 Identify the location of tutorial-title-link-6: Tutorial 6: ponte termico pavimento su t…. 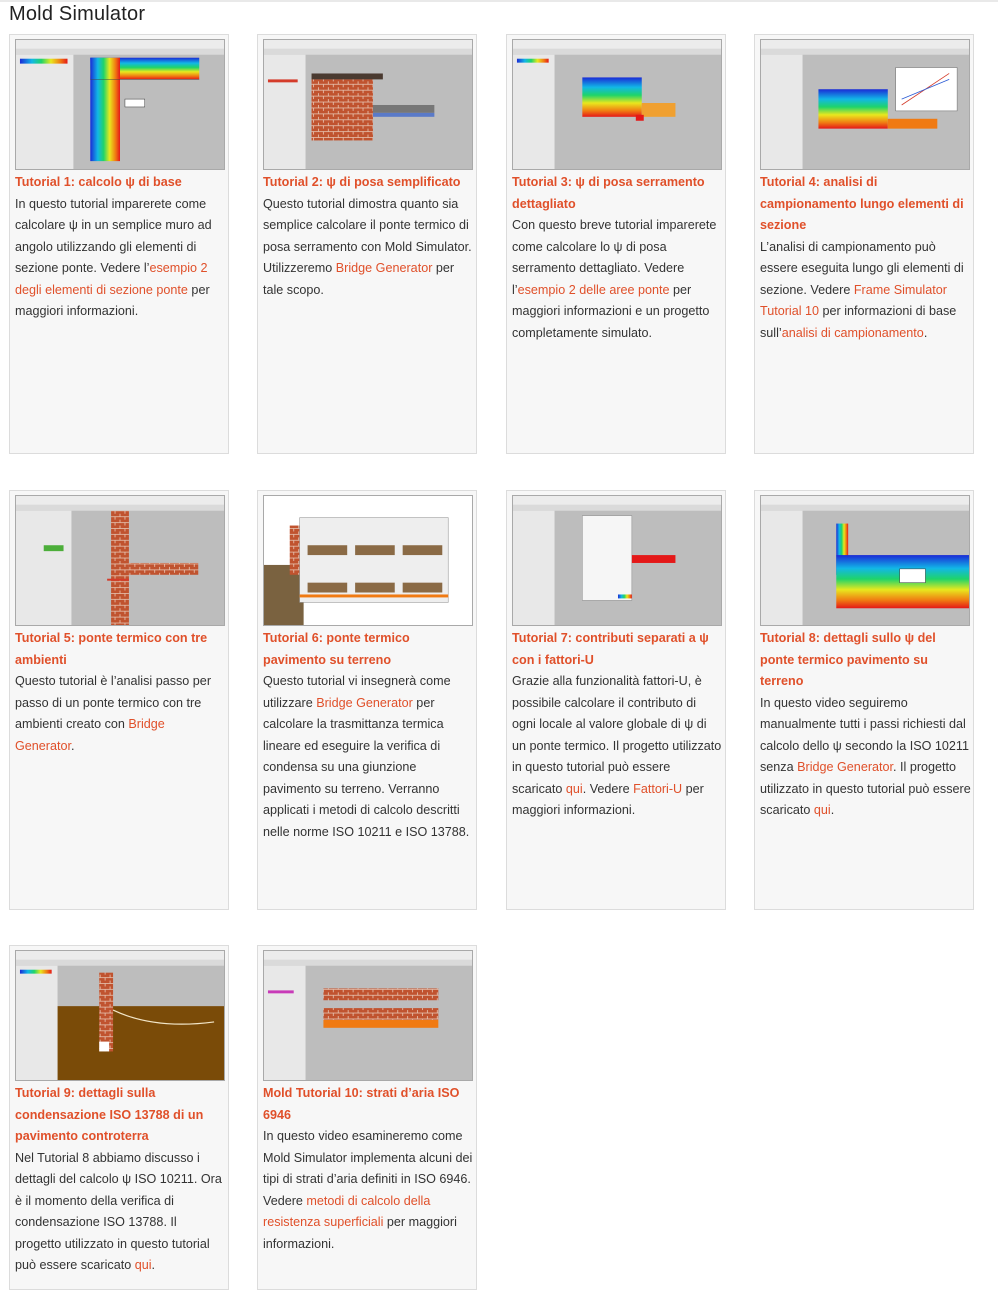
(368, 649).